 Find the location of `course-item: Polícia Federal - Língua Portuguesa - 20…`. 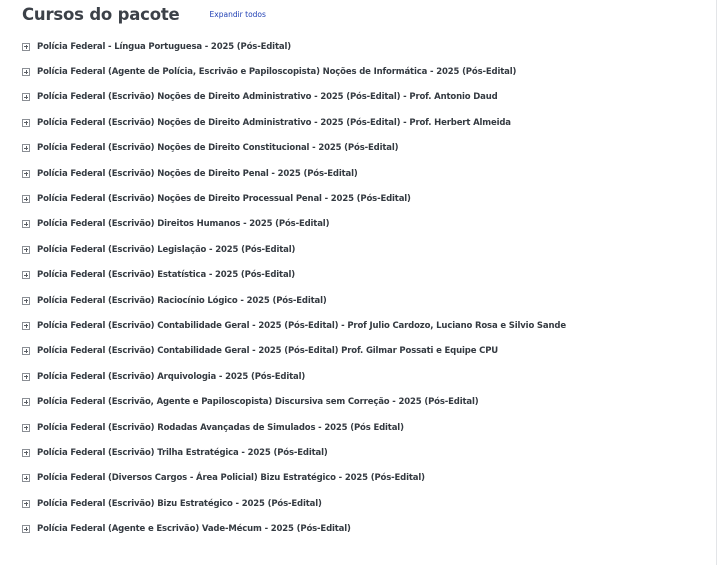

course-item: Polícia Federal - Língua Portuguesa - 20… is located at coordinates (294, 46).